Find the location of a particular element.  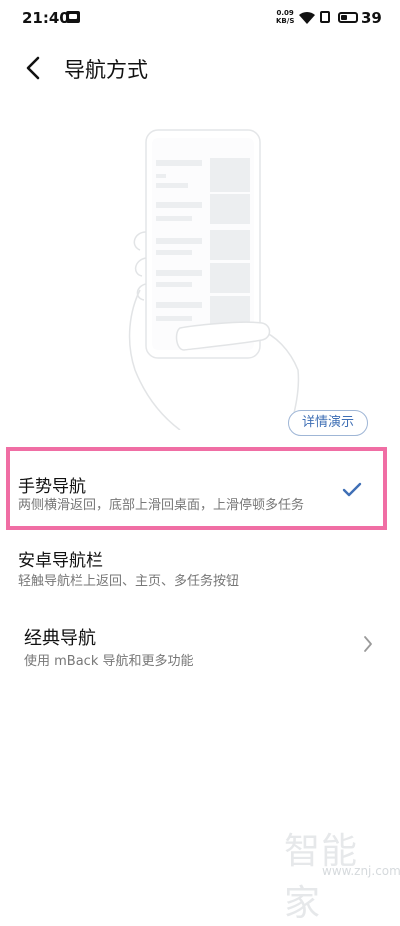

network-speed: 0.09 KB/S is located at coordinates (285, 17).